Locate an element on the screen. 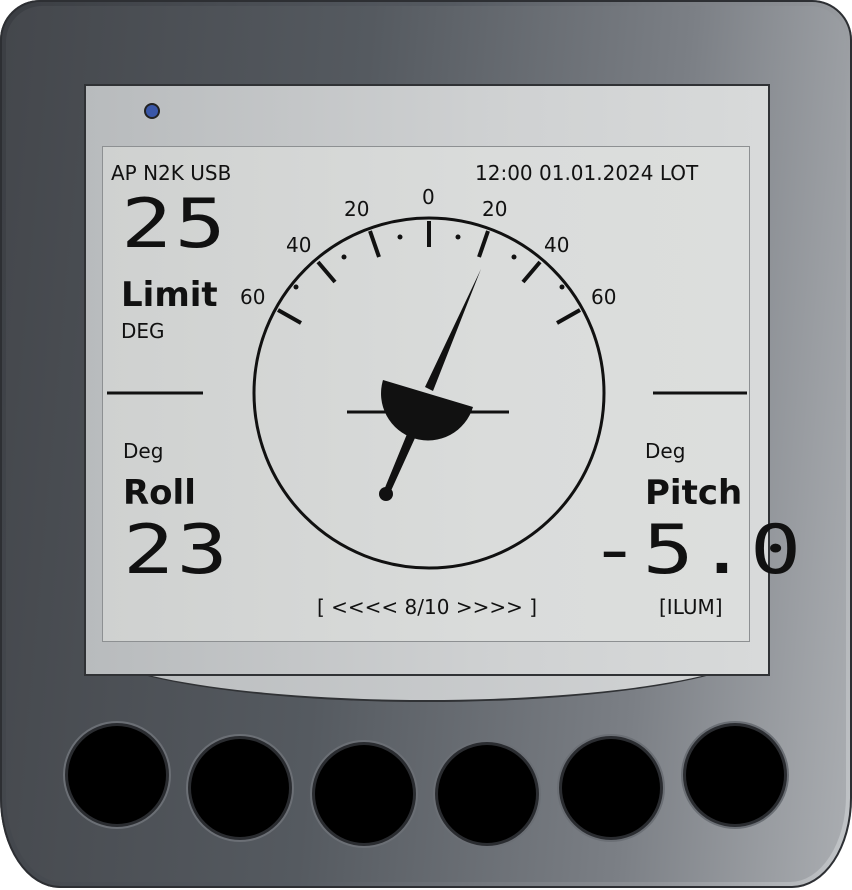 The width and height of the screenshot is (852, 890). scale-label-l20: 20 is located at coordinates (357, 209).